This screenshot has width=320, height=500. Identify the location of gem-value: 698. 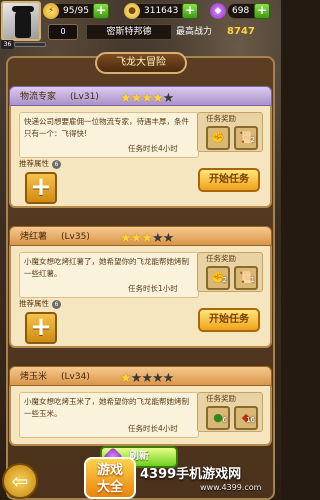
(241, 11).